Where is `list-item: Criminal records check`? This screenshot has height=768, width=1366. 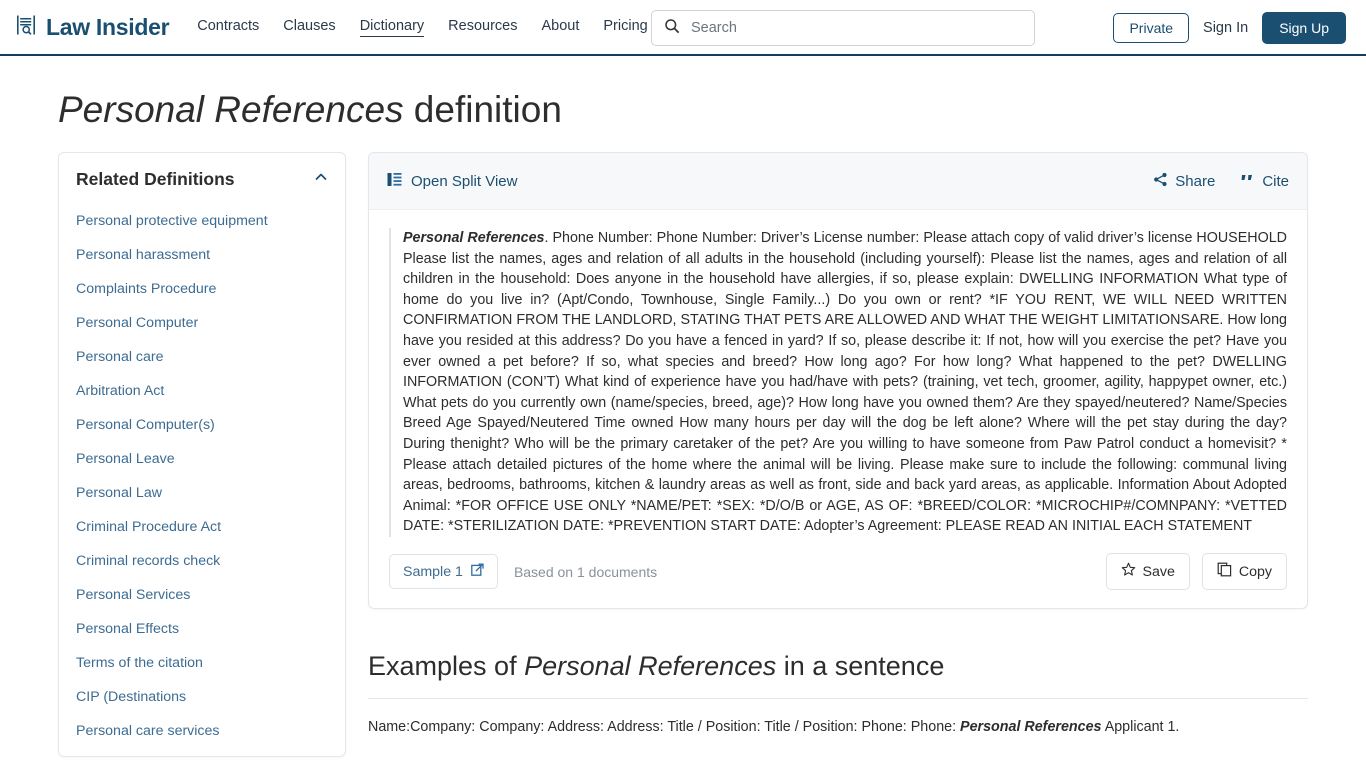 list-item: Criminal records check is located at coordinates (202, 561).